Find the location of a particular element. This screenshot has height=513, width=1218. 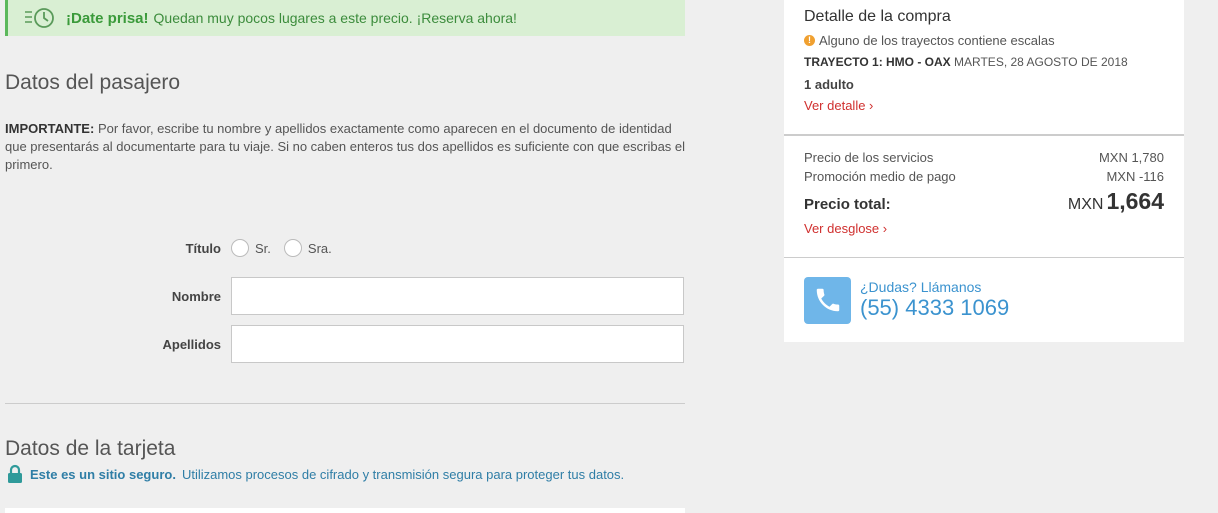

contact-text: ¿Dudas? Llámanos (55) 4333 1069 is located at coordinates (934, 300).